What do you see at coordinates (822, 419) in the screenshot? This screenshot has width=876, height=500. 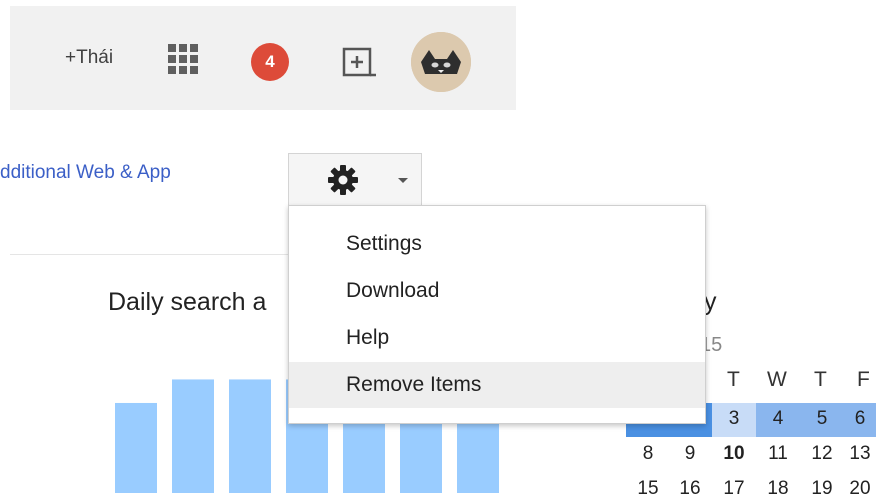 I see `calendar-day: 5` at bounding box center [822, 419].